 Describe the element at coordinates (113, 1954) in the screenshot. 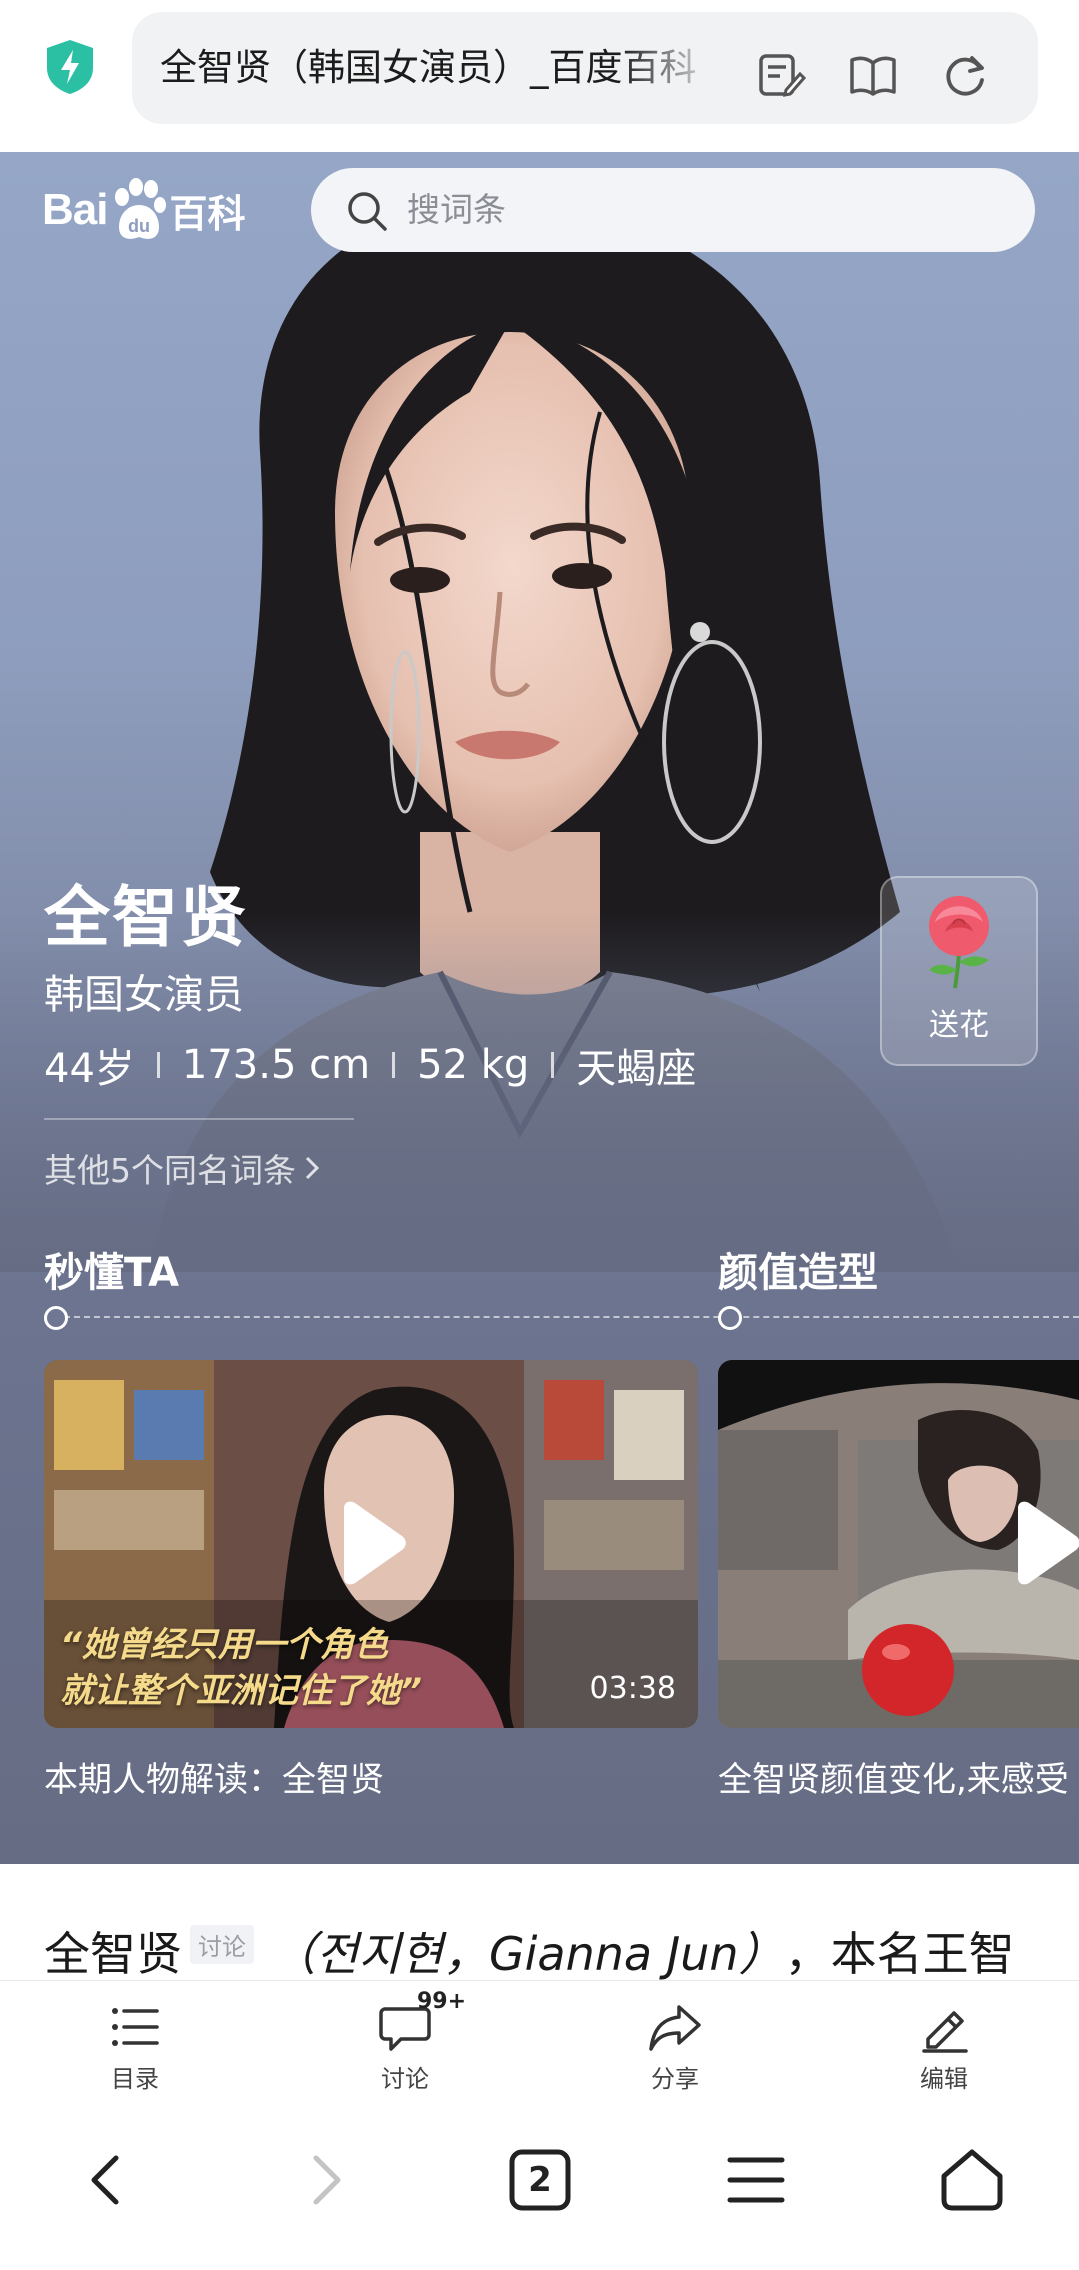

I see `article-name: 全智贤` at that location.